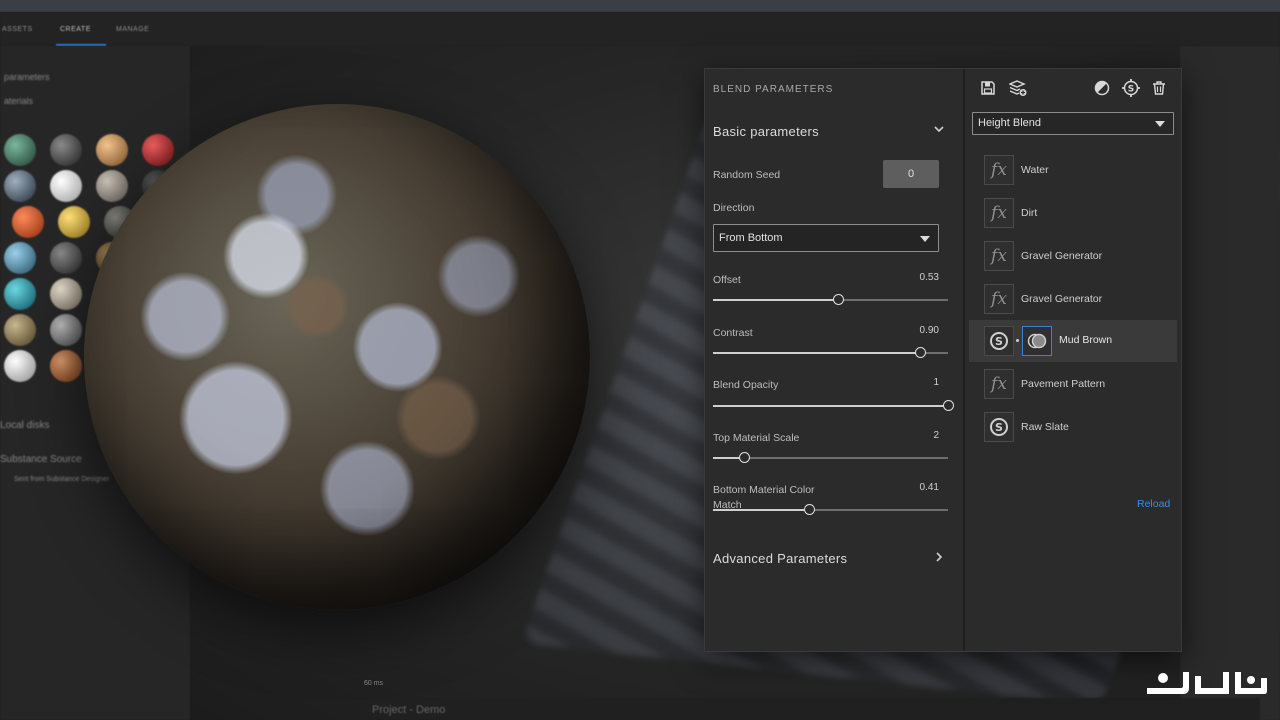 The width and height of the screenshot is (1280, 720). I want to click on contrast-slider, so click(830, 353).